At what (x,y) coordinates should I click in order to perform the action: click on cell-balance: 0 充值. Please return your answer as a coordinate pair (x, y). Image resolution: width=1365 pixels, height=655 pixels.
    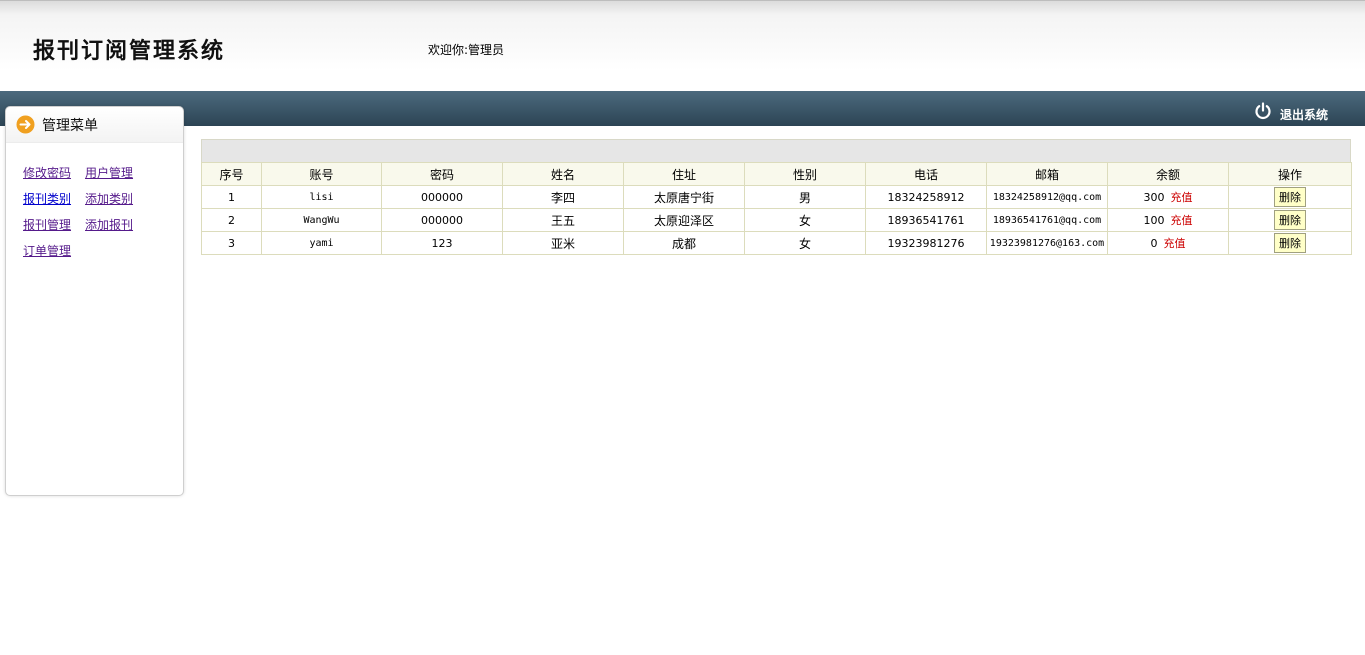
    Looking at the image, I should click on (1168, 243).